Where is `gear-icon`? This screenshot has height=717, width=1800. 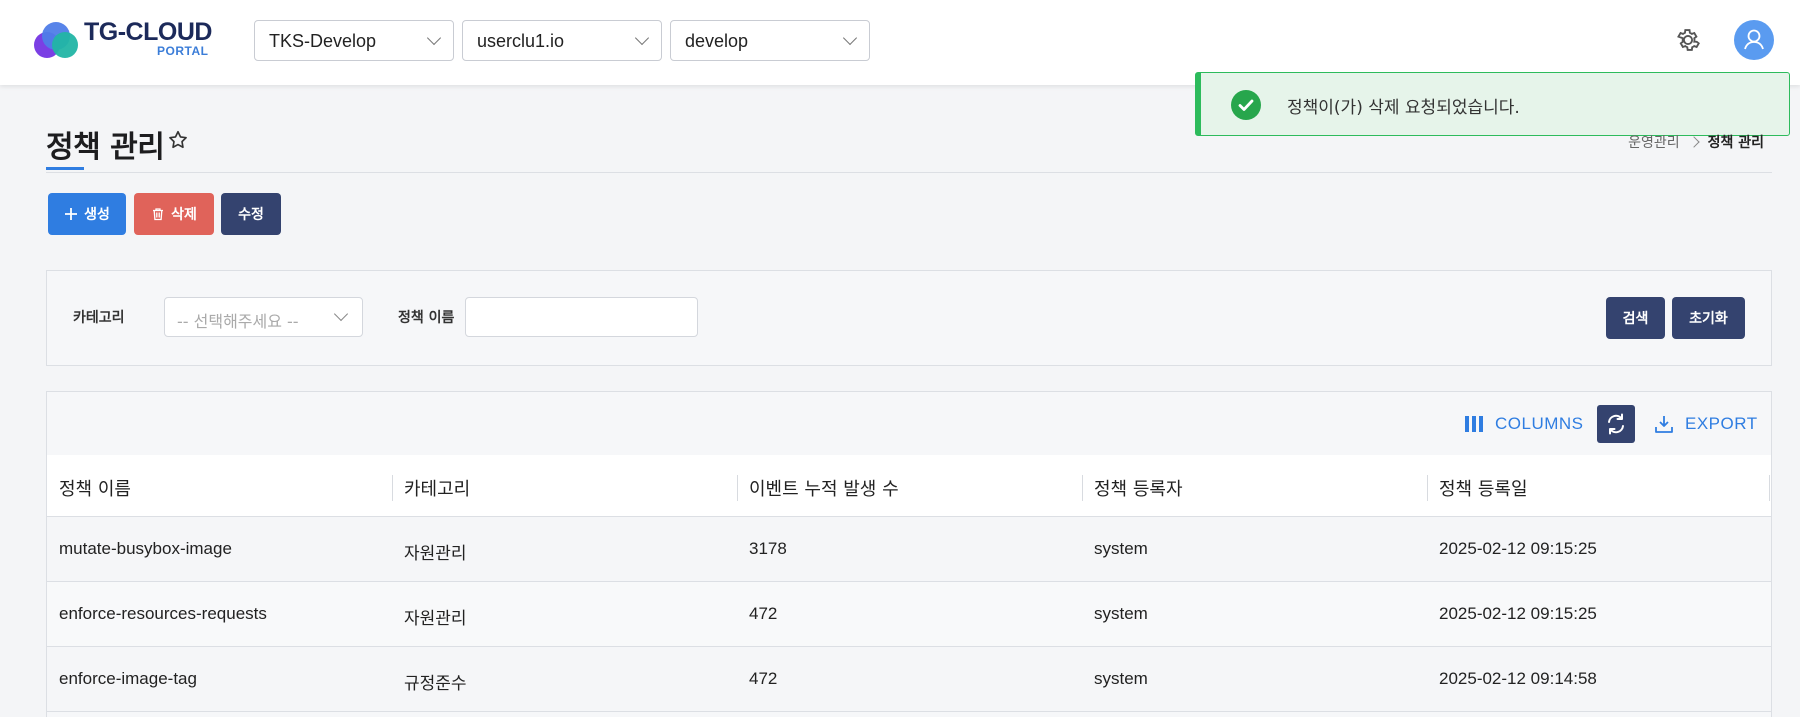 gear-icon is located at coordinates (1688, 40).